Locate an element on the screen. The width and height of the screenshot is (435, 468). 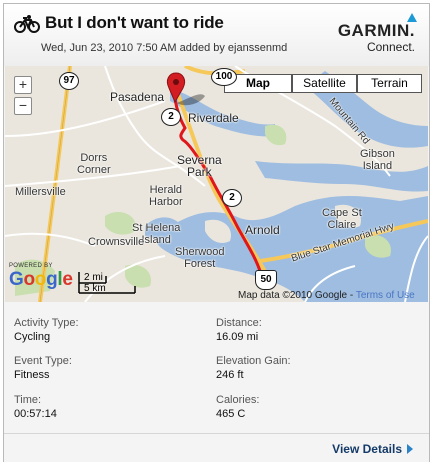
us-50-shield: 50 is located at coordinates (266, 280).